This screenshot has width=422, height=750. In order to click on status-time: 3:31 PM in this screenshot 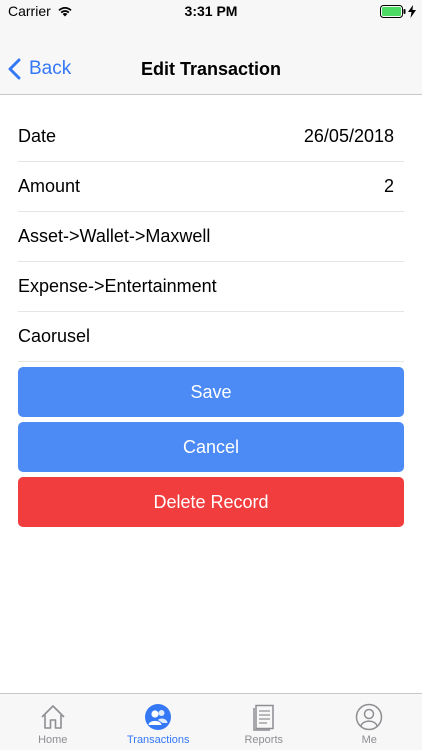, I will do `click(211, 11)`.